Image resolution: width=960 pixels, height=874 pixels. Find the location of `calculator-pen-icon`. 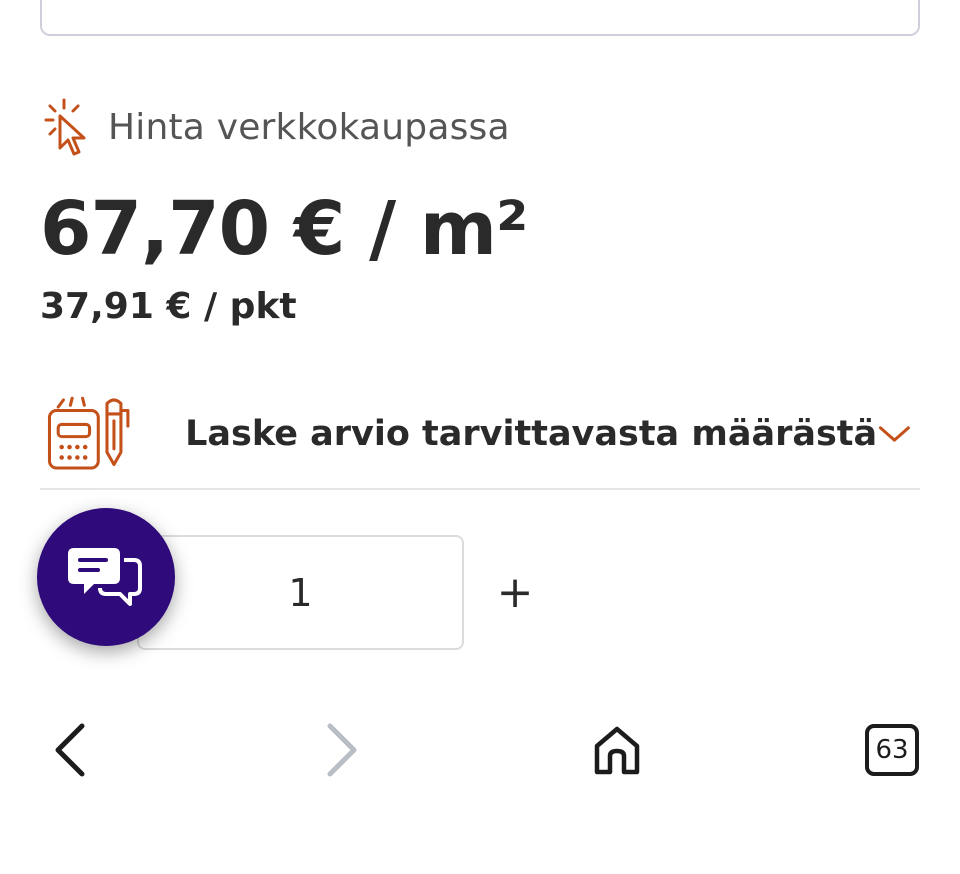

calculator-pen-icon is located at coordinates (88, 433).